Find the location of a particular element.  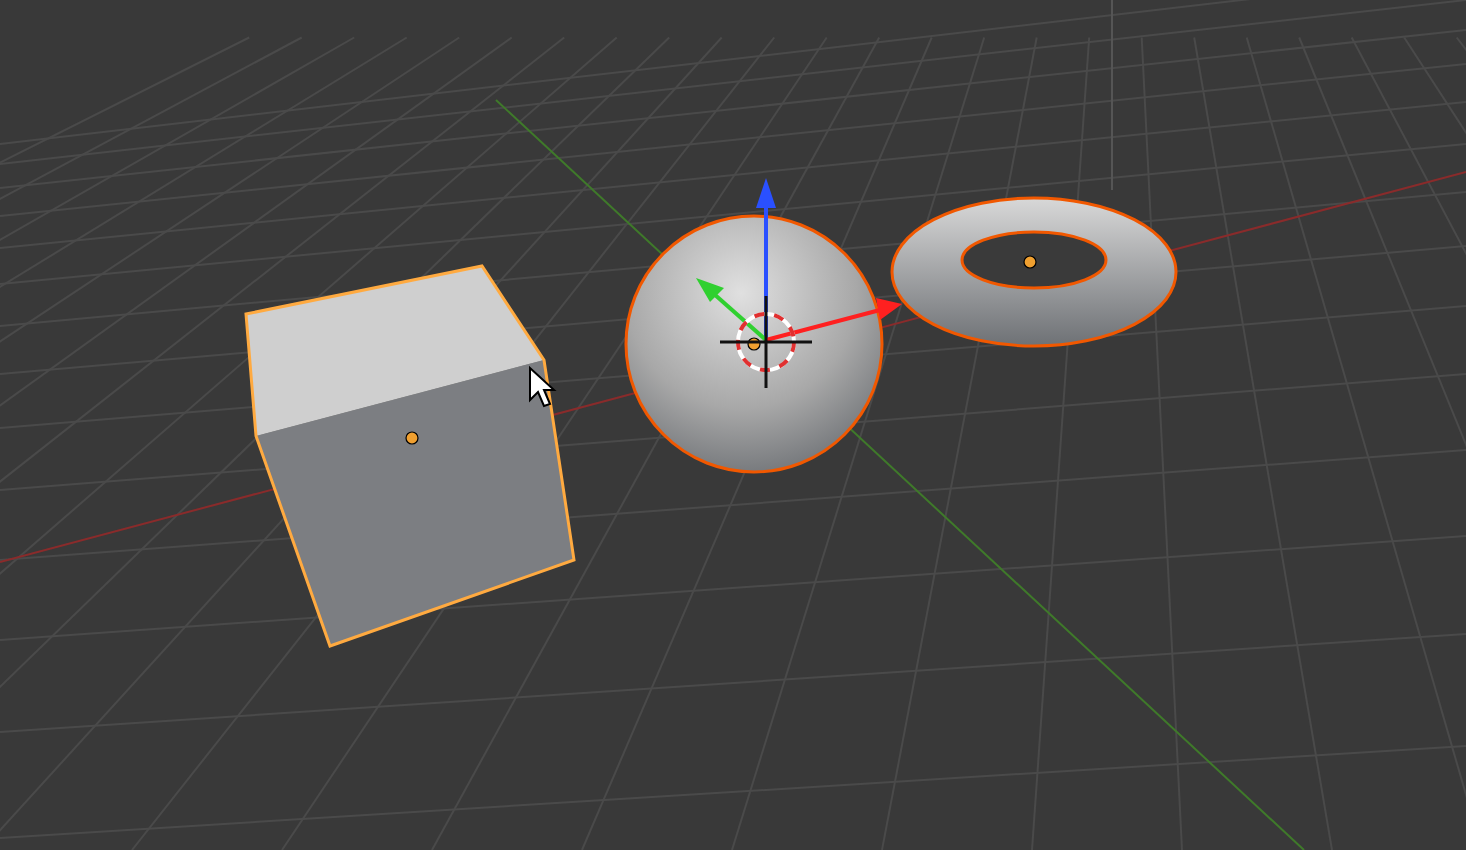

torus-object is located at coordinates (1034, 272).